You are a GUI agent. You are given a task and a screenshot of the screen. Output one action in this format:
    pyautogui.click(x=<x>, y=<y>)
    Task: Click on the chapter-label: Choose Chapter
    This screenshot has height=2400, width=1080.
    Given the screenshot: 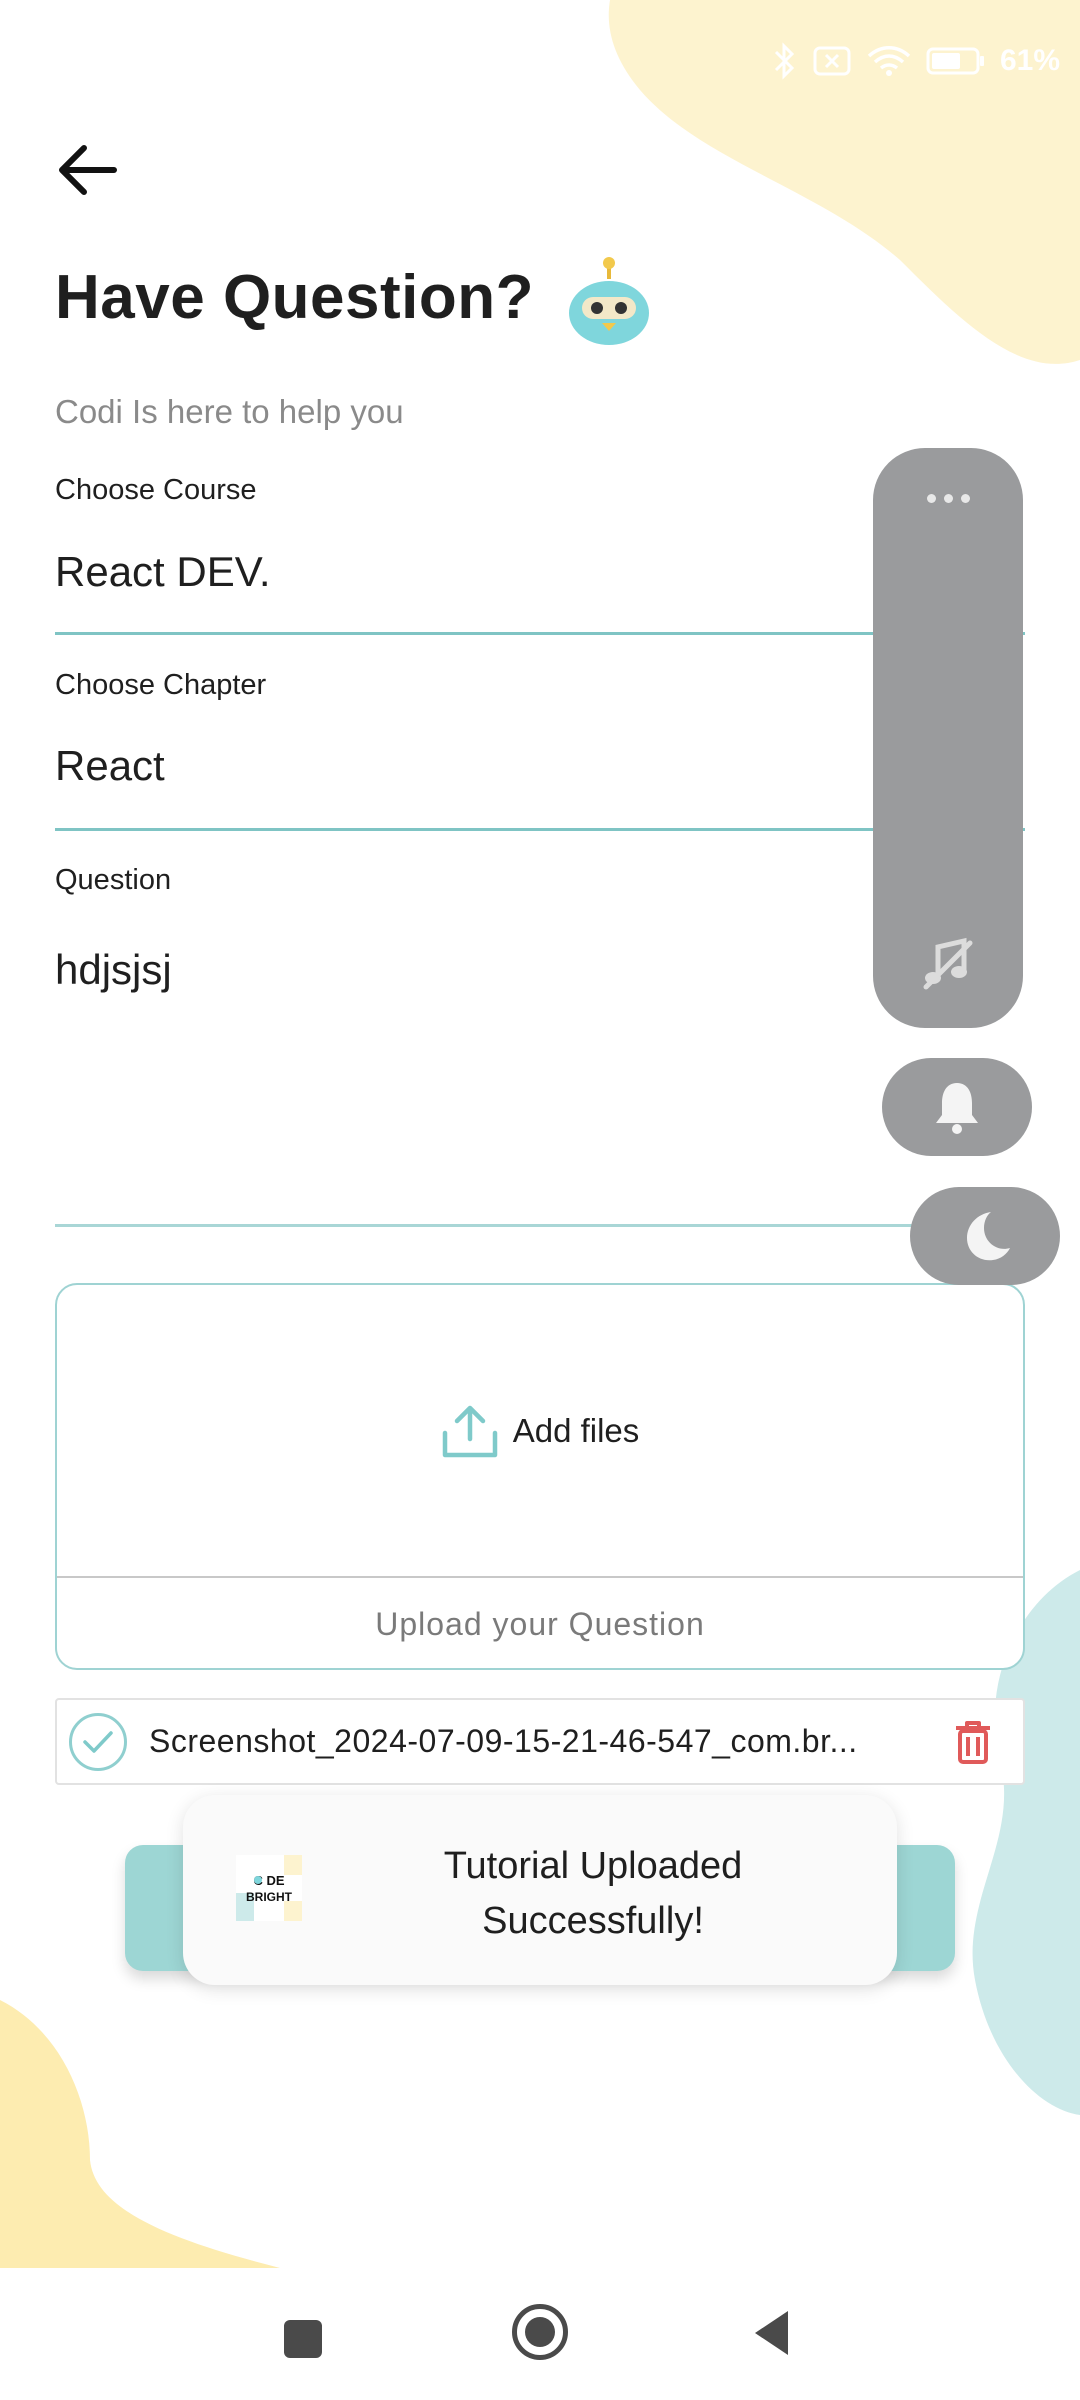 What is the action you would take?
    pyautogui.click(x=161, y=685)
    